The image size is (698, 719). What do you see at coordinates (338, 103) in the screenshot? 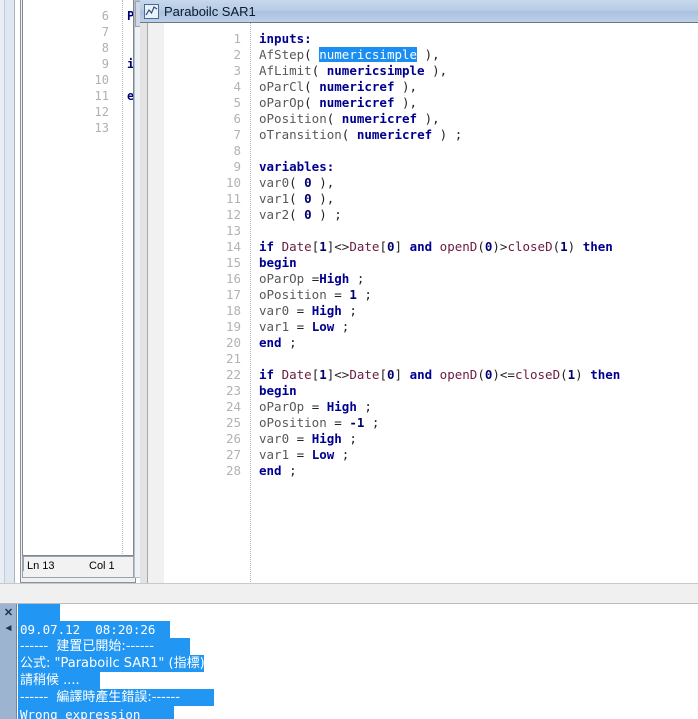
I see `line-text: oParOp( numericref ),` at bounding box center [338, 103].